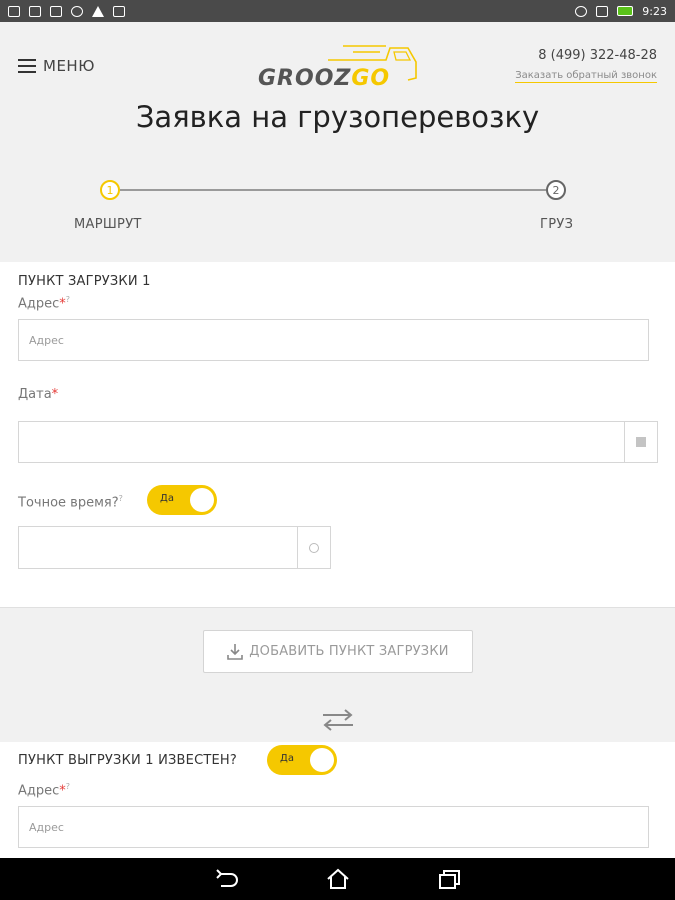 The width and height of the screenshot is (675, 900). What do you see at coordinates (586, 55) in the screenshot?
I see `phone-number: 8 (499) 322-48-28` at bounding box center [586, 55].